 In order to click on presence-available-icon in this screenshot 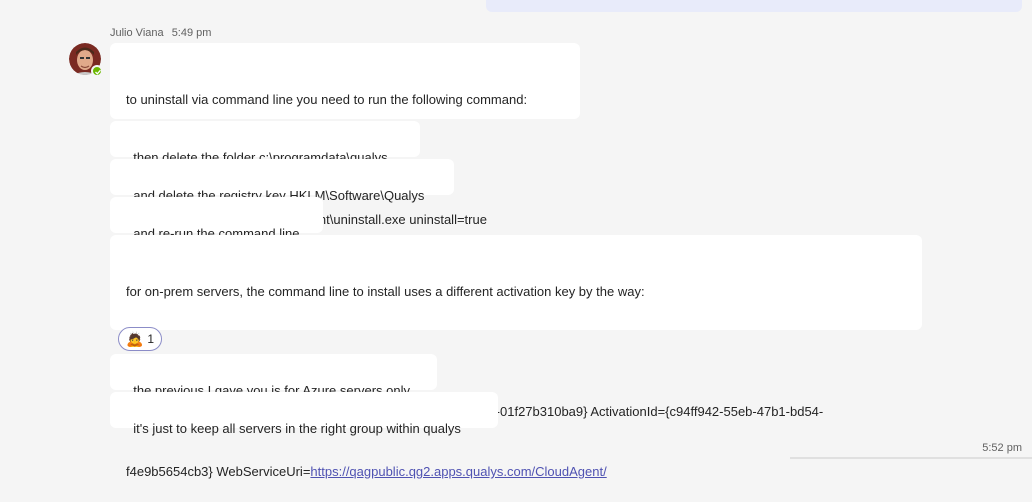, I will do `click(97, 71)`.